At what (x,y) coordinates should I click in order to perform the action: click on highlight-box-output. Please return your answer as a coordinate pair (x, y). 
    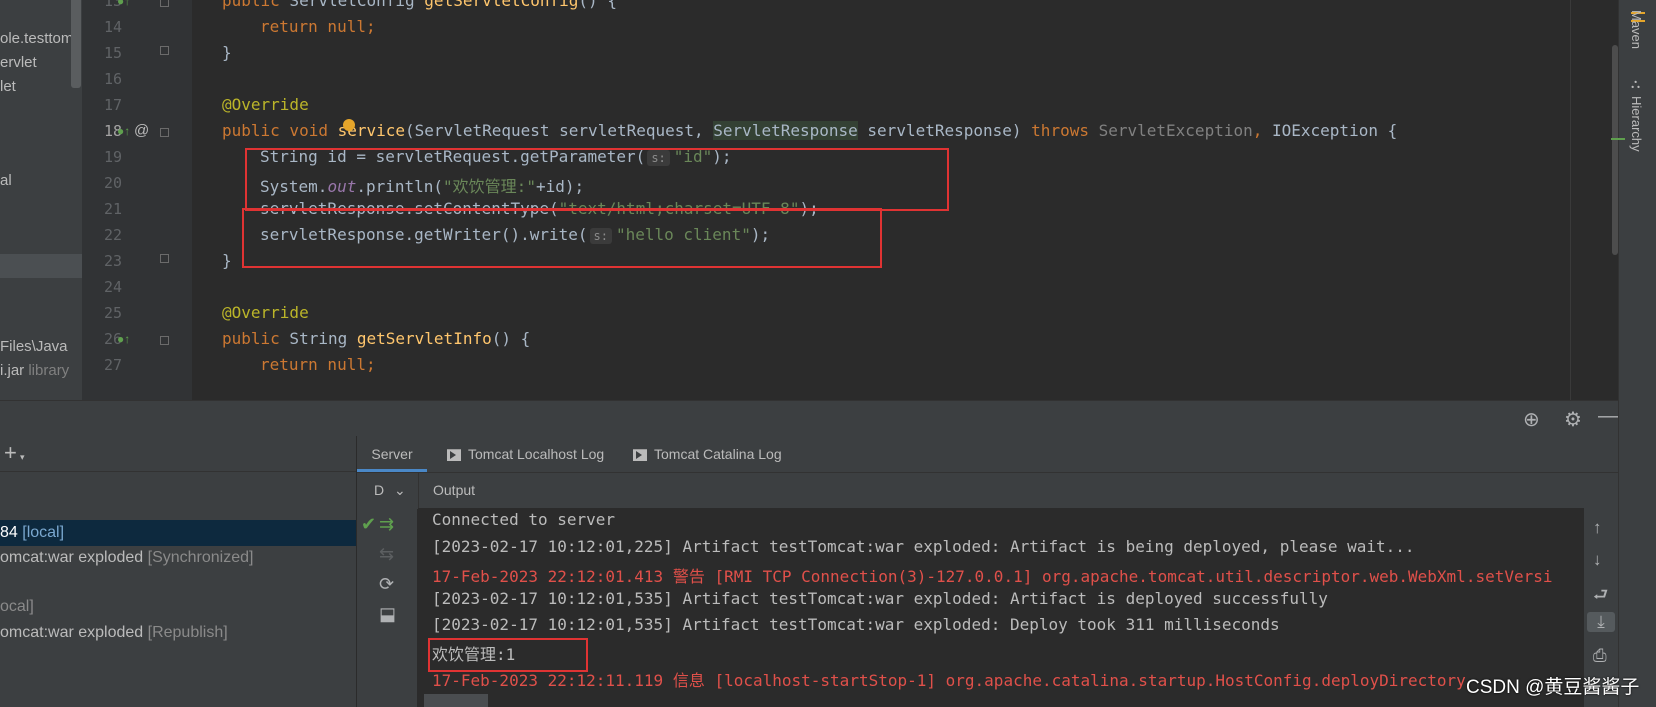
    Looking at the image, I should click on (508, 655).